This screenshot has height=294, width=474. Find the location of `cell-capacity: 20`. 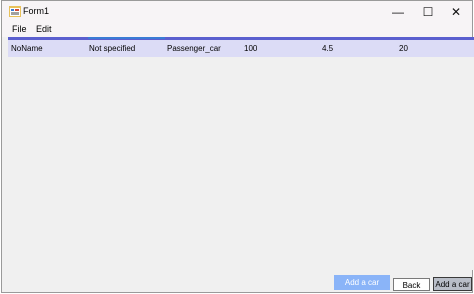

cell-capacity: 20 is located at coordinates (403, 48).